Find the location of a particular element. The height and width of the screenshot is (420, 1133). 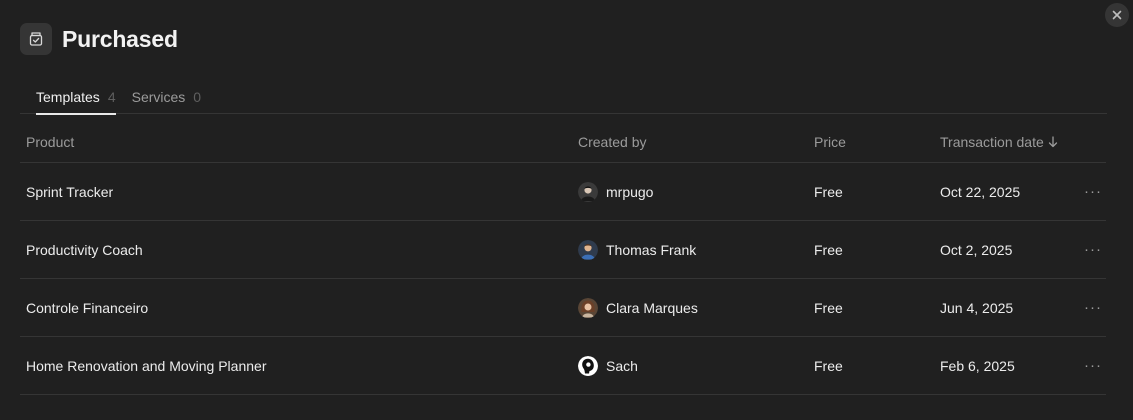

tab-label: Templates is located at coordinates (68, 97).